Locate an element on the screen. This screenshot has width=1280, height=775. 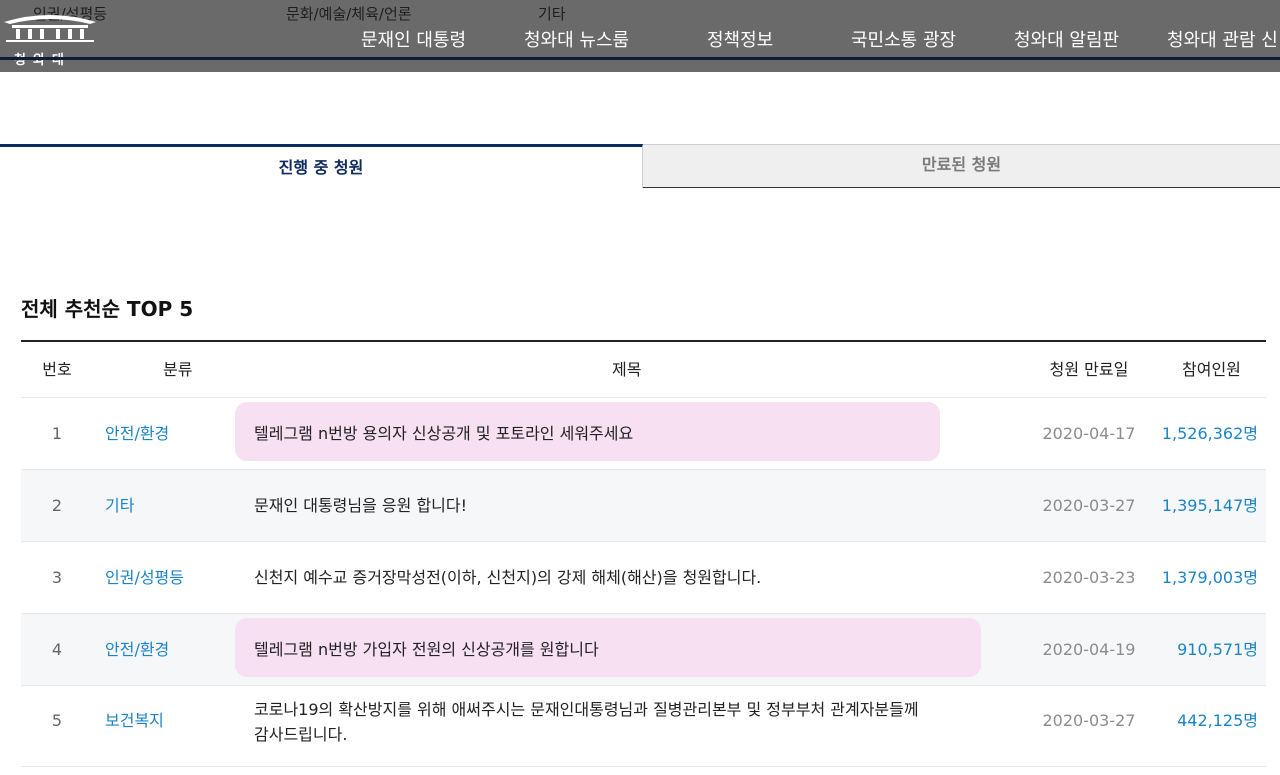
header-number: 번호 is located at coordinates (57, 369).